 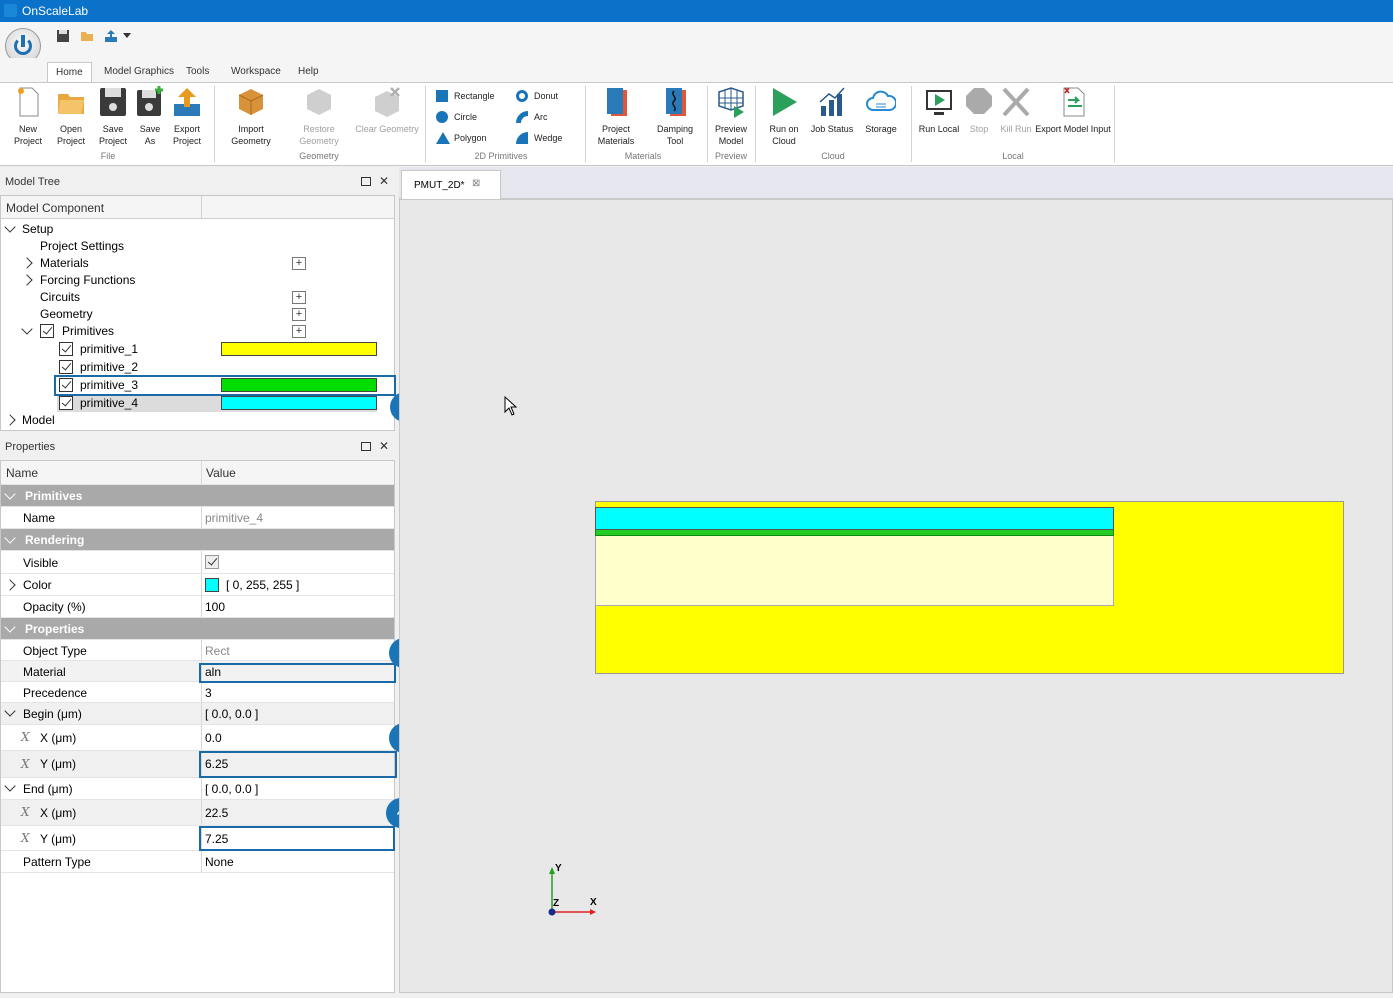 What do you see at coordinates (47, 331) in the screenshot?
I see `primitives-checkbox` at bounding box center [47, 331].